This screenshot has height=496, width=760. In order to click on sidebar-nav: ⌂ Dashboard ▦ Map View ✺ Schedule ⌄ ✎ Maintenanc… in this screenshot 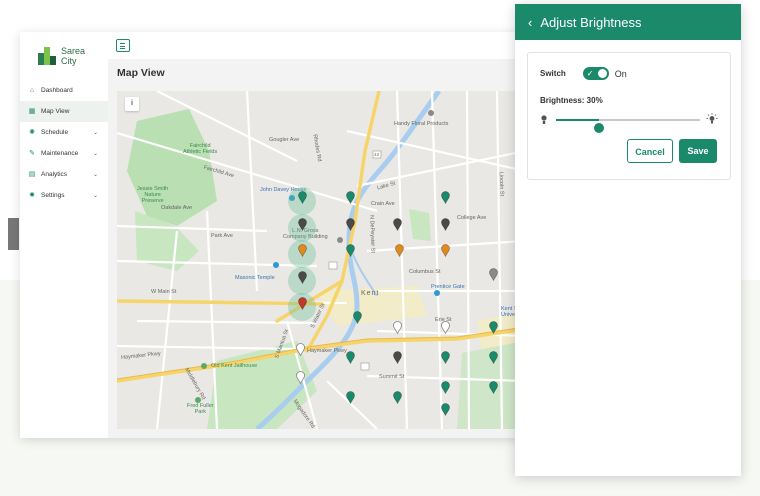, I will do `click(64, 143)`.